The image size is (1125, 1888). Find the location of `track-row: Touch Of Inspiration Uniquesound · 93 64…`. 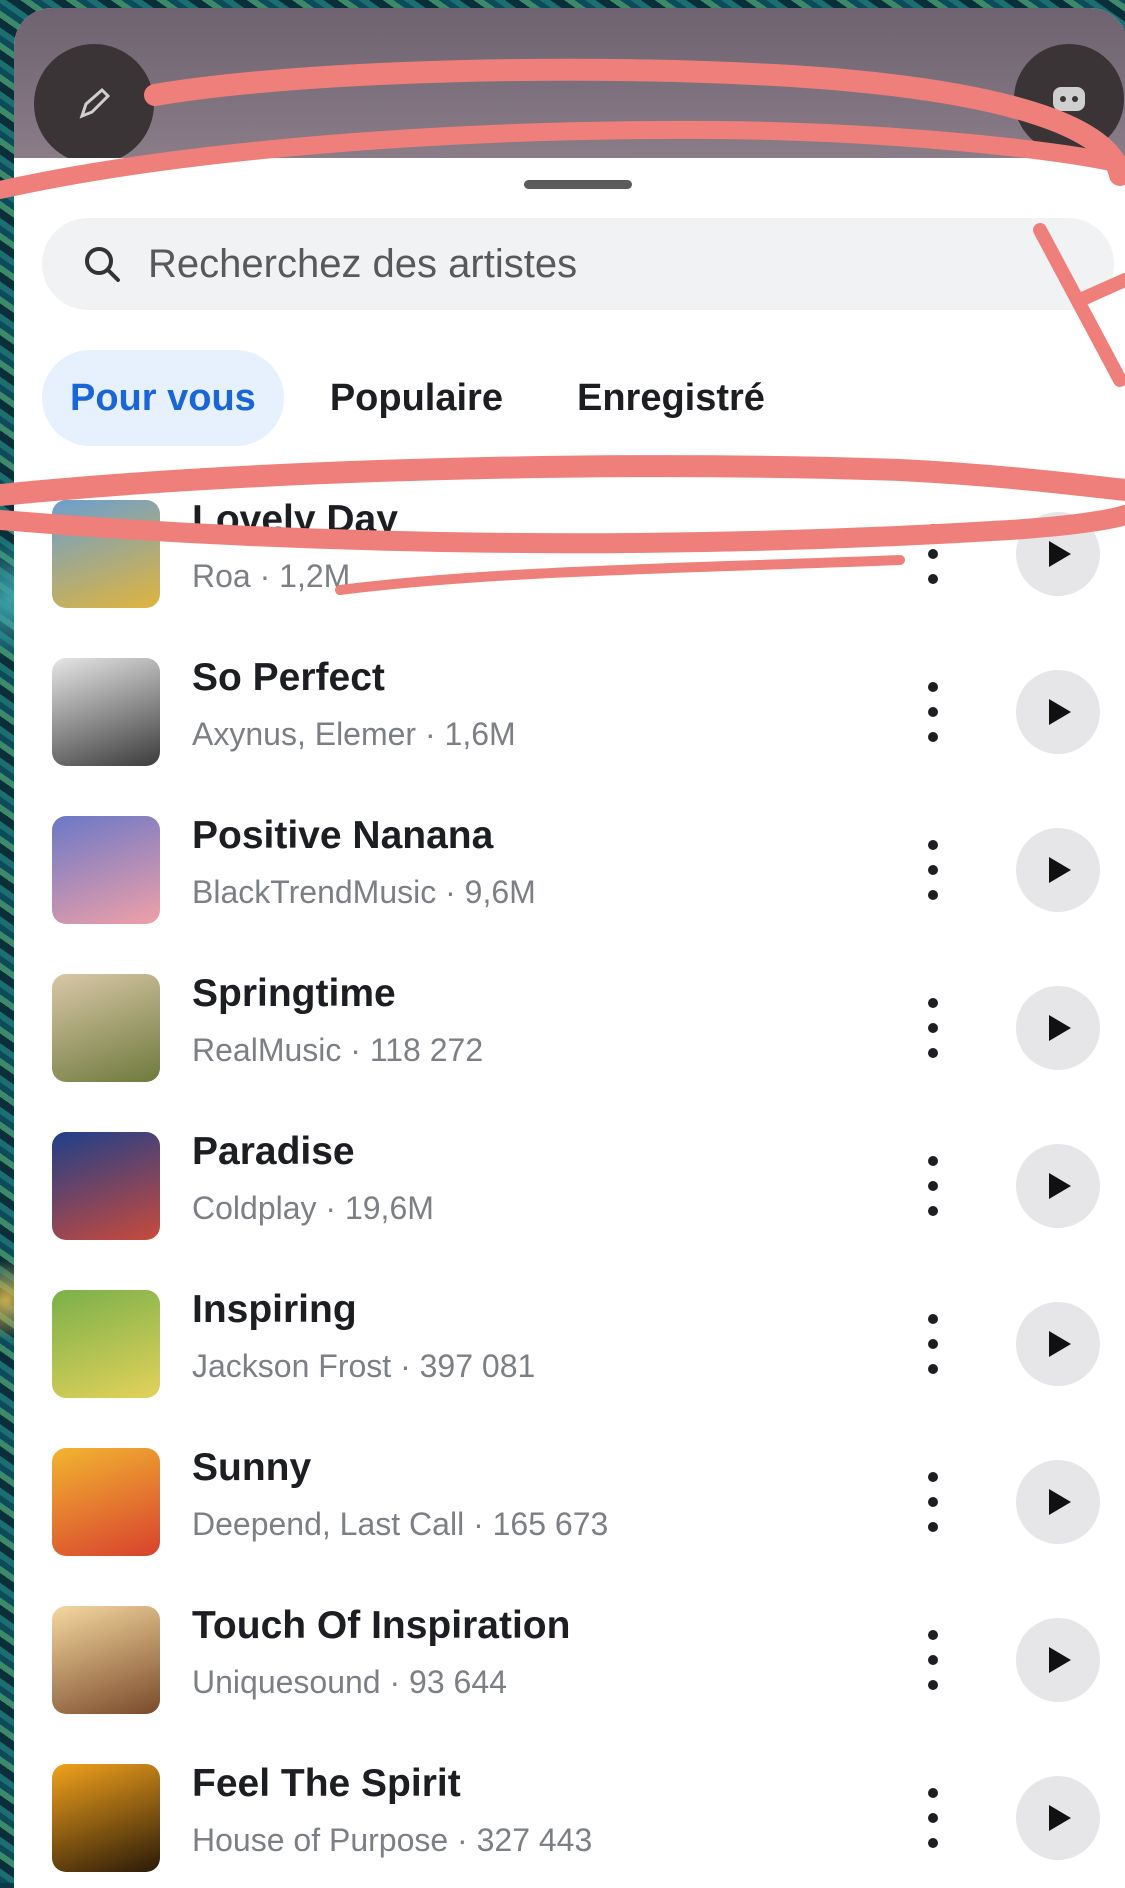

track-row: Touch Of Inspiration Uniquesound · 93 64… is located at coordinates (569, 1663).